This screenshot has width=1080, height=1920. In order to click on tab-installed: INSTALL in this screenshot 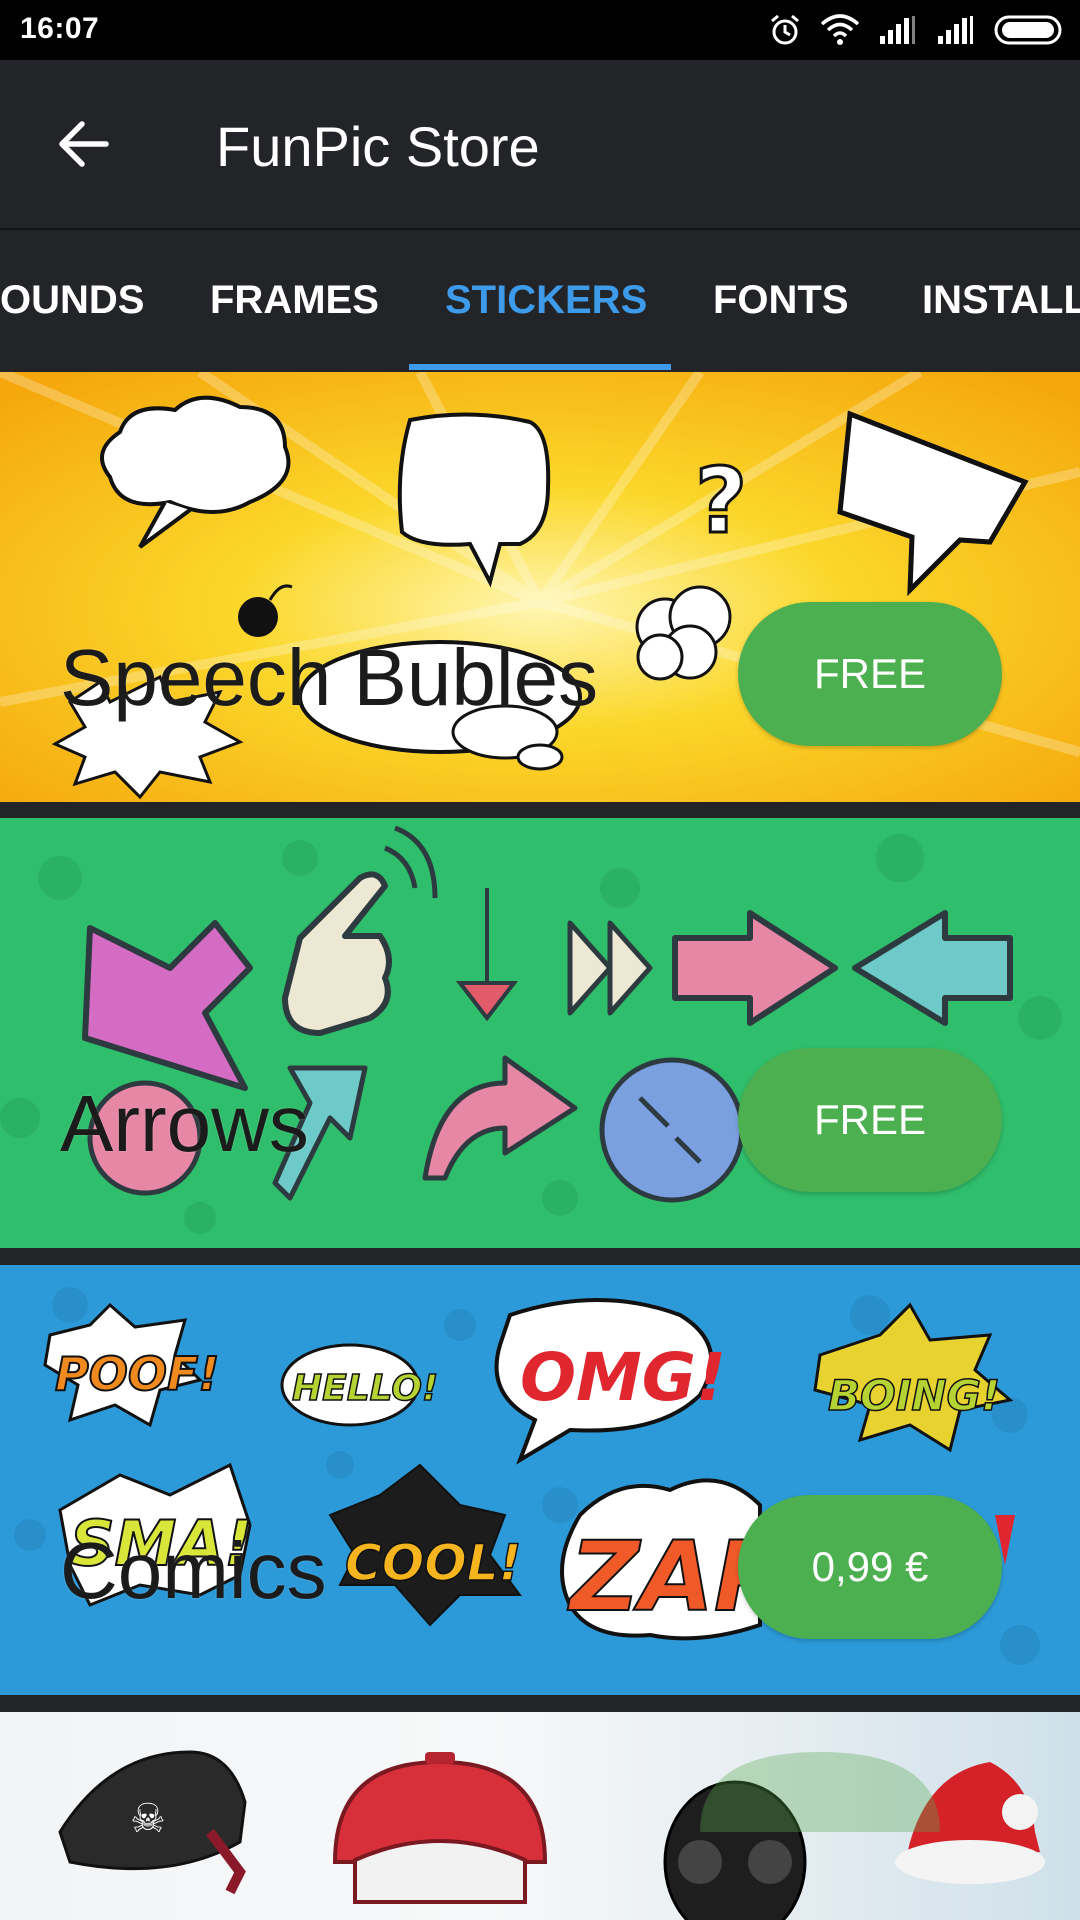, I will do `click(1001, 300)`.